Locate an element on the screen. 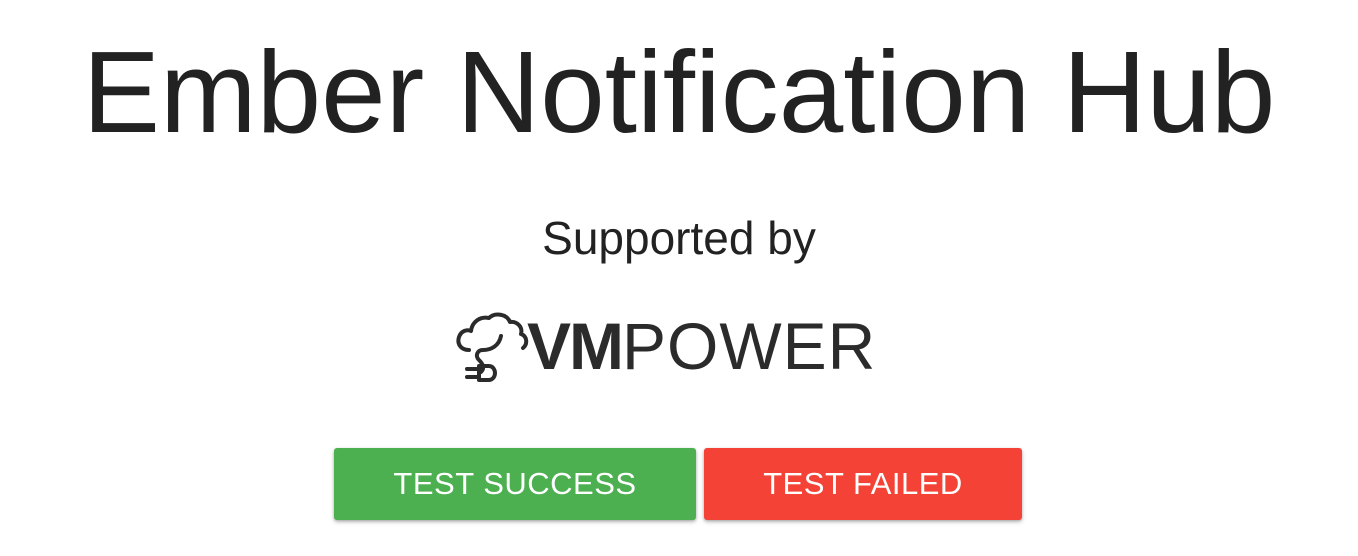 This screenshot has height=556, width=1358. logo-wordmark: VMPOWER is located at coordinates (701, 346).